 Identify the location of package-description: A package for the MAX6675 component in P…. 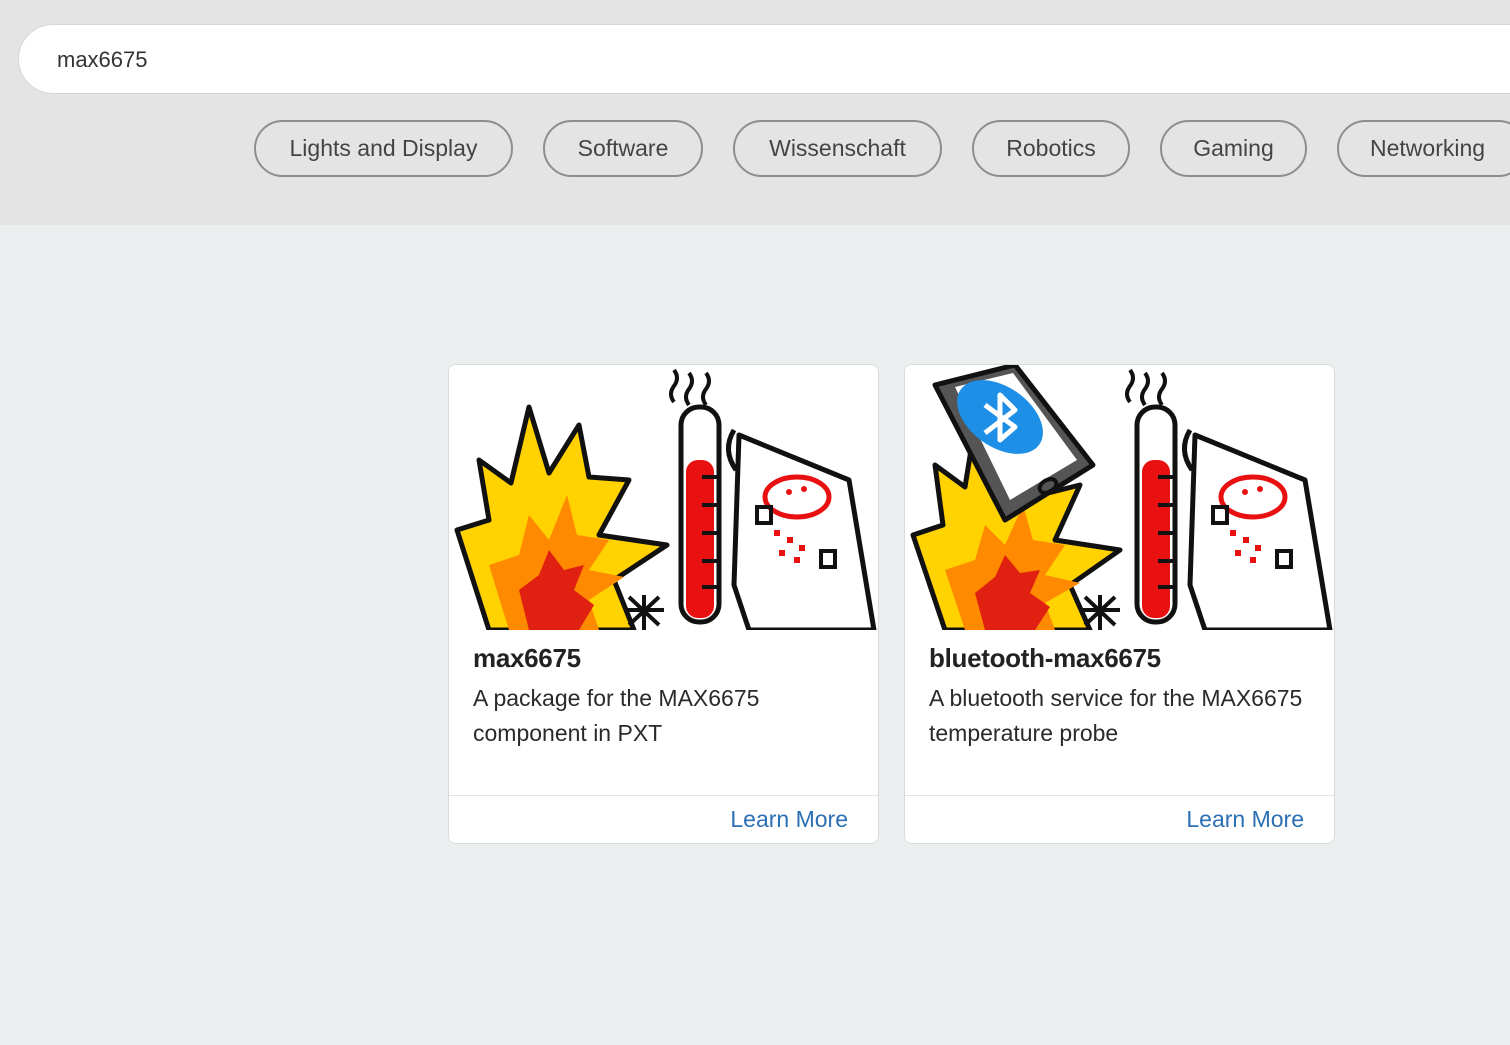
(616, 715).